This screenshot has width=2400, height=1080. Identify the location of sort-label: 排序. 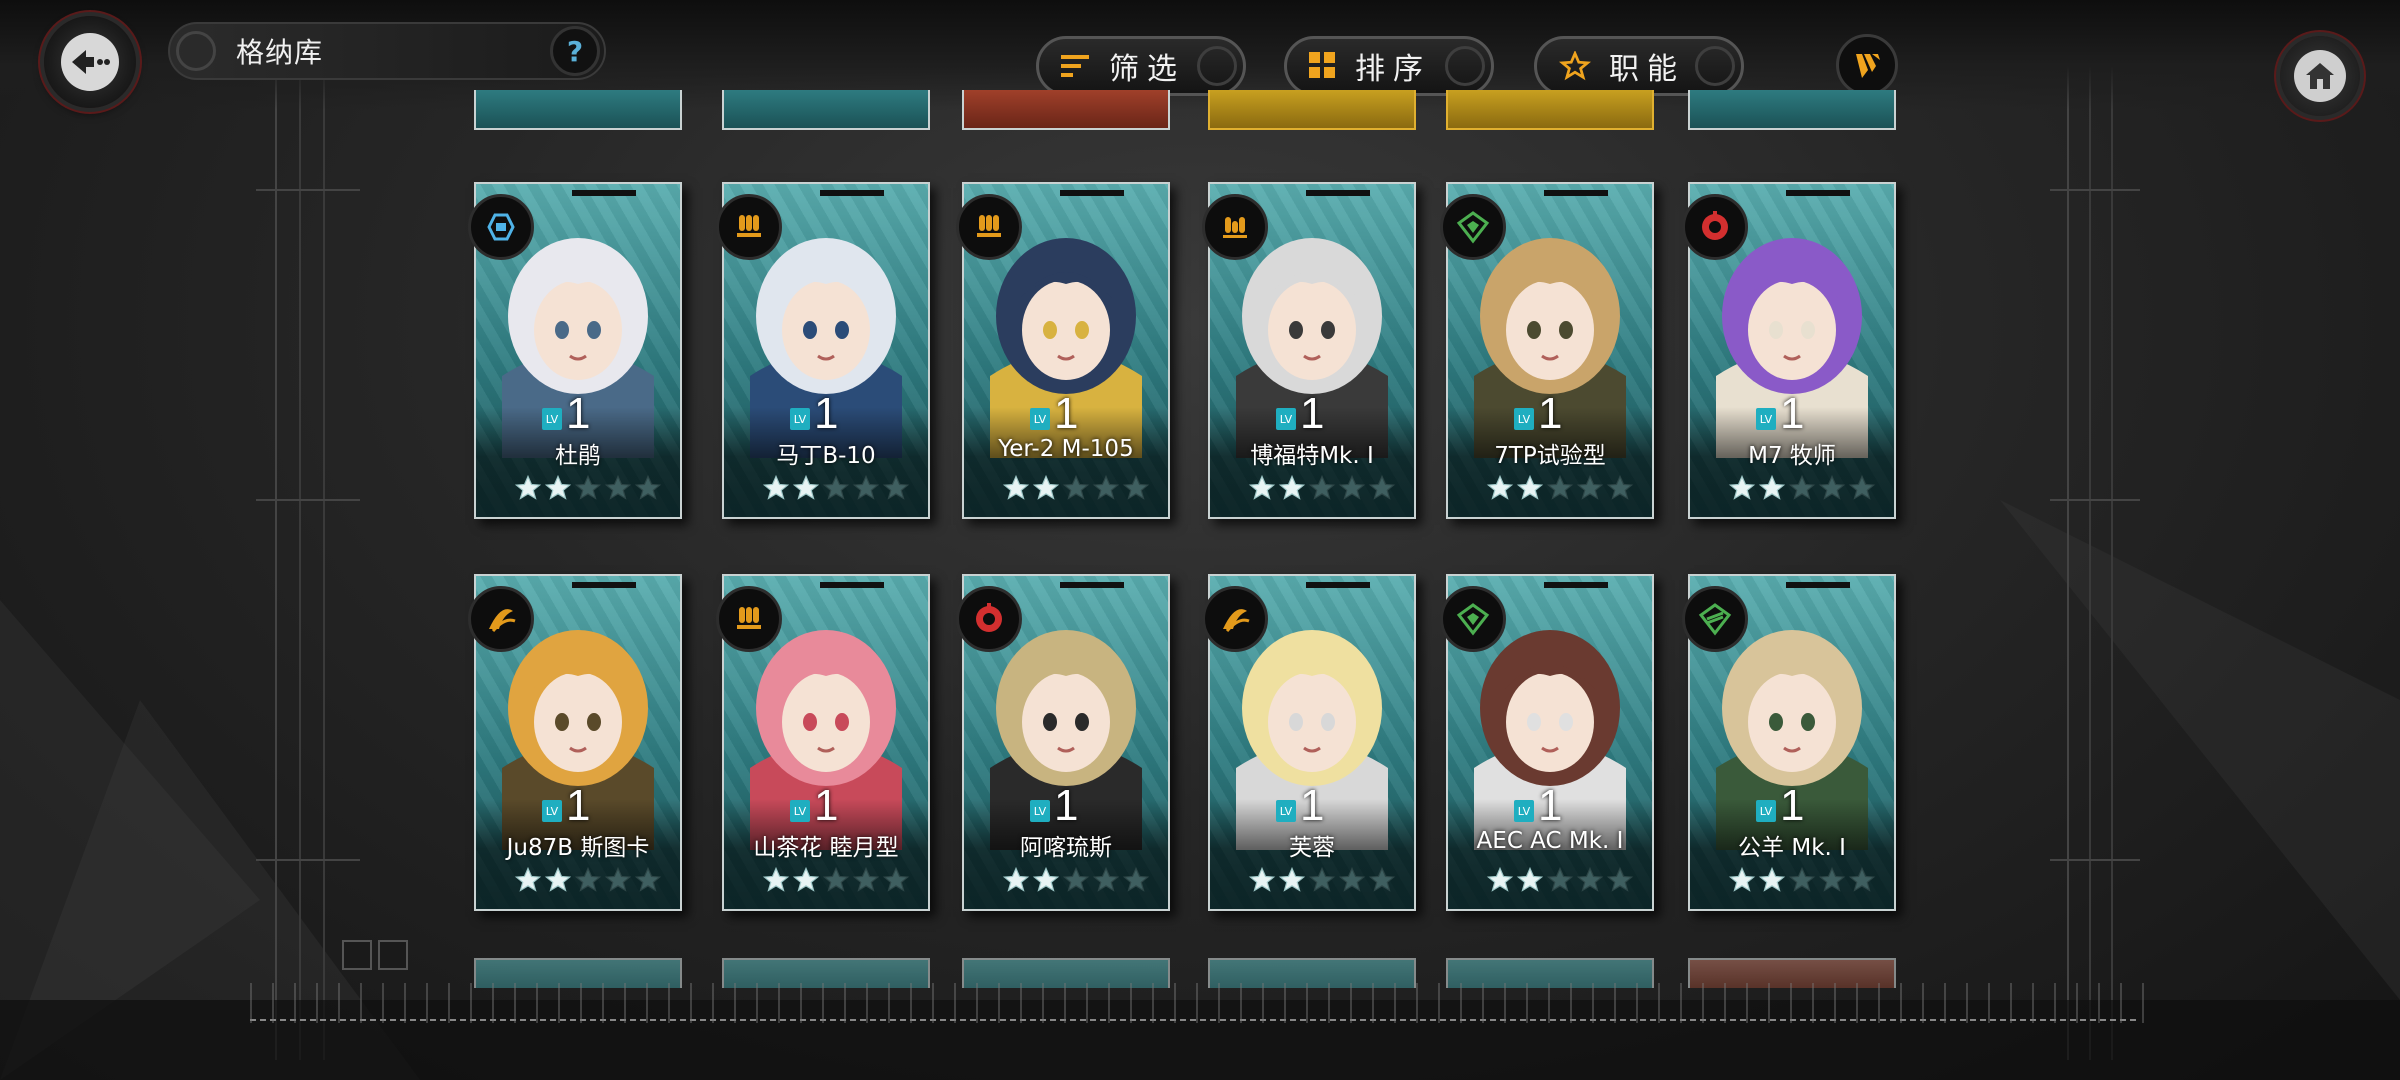
(1393, 69).